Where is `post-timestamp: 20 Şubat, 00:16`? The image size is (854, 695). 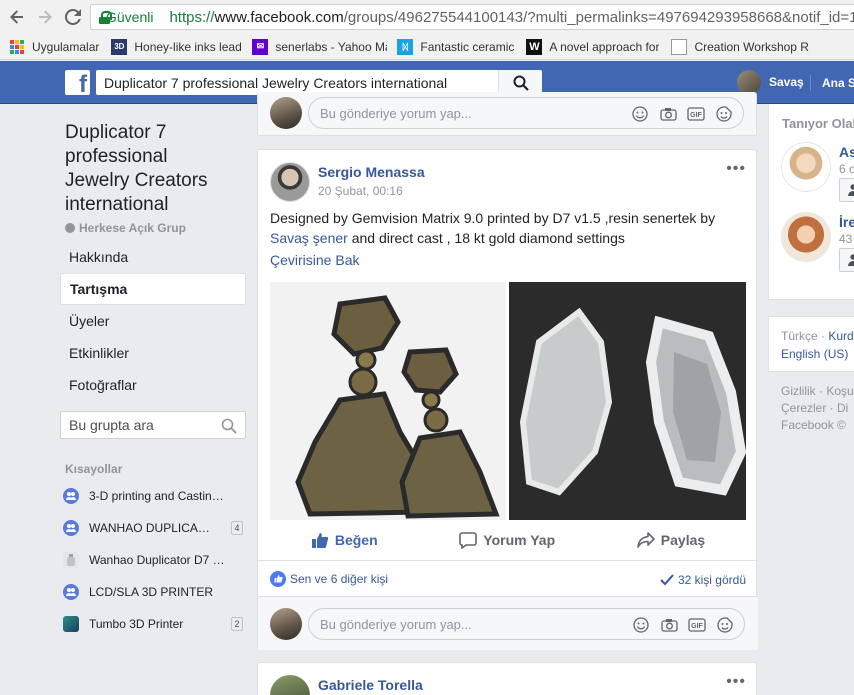 post-timestamp: 20 Şubat, 00:16 is located at coordinates (360, 191).